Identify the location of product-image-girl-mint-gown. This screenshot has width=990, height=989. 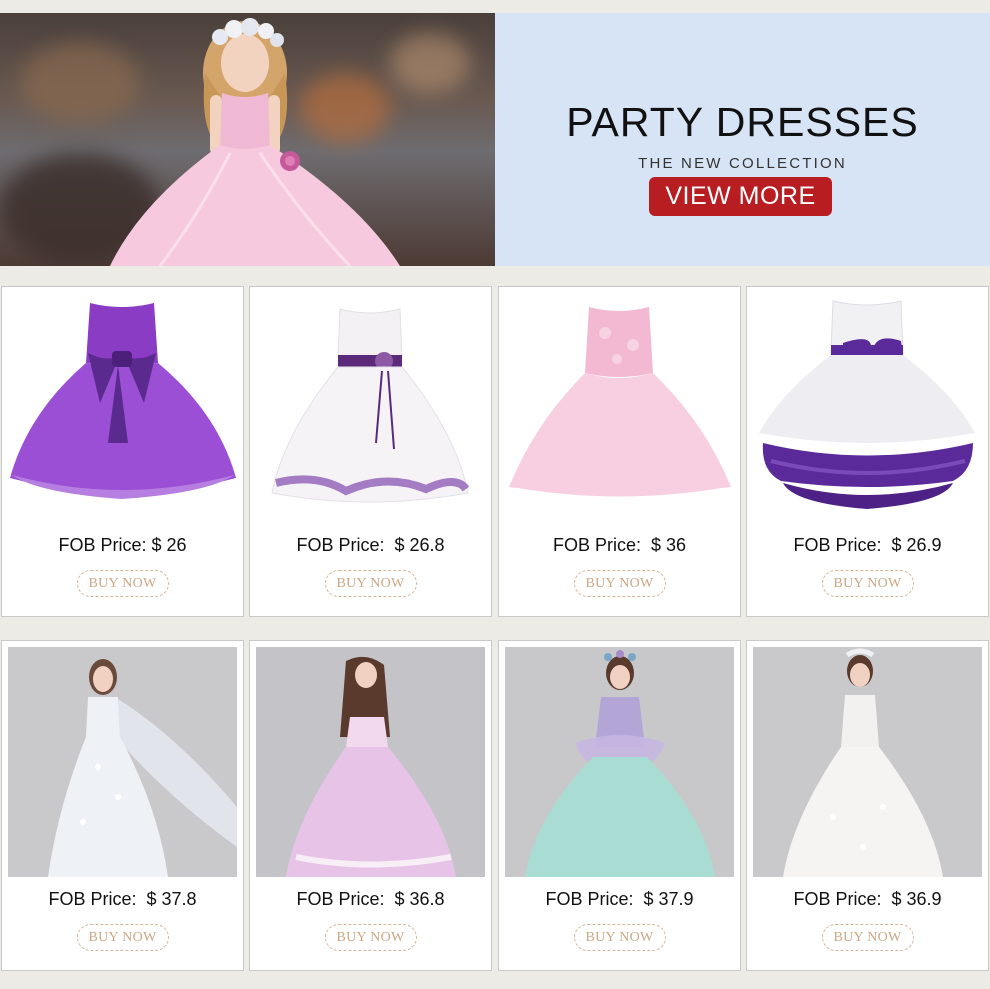
(619, 762).